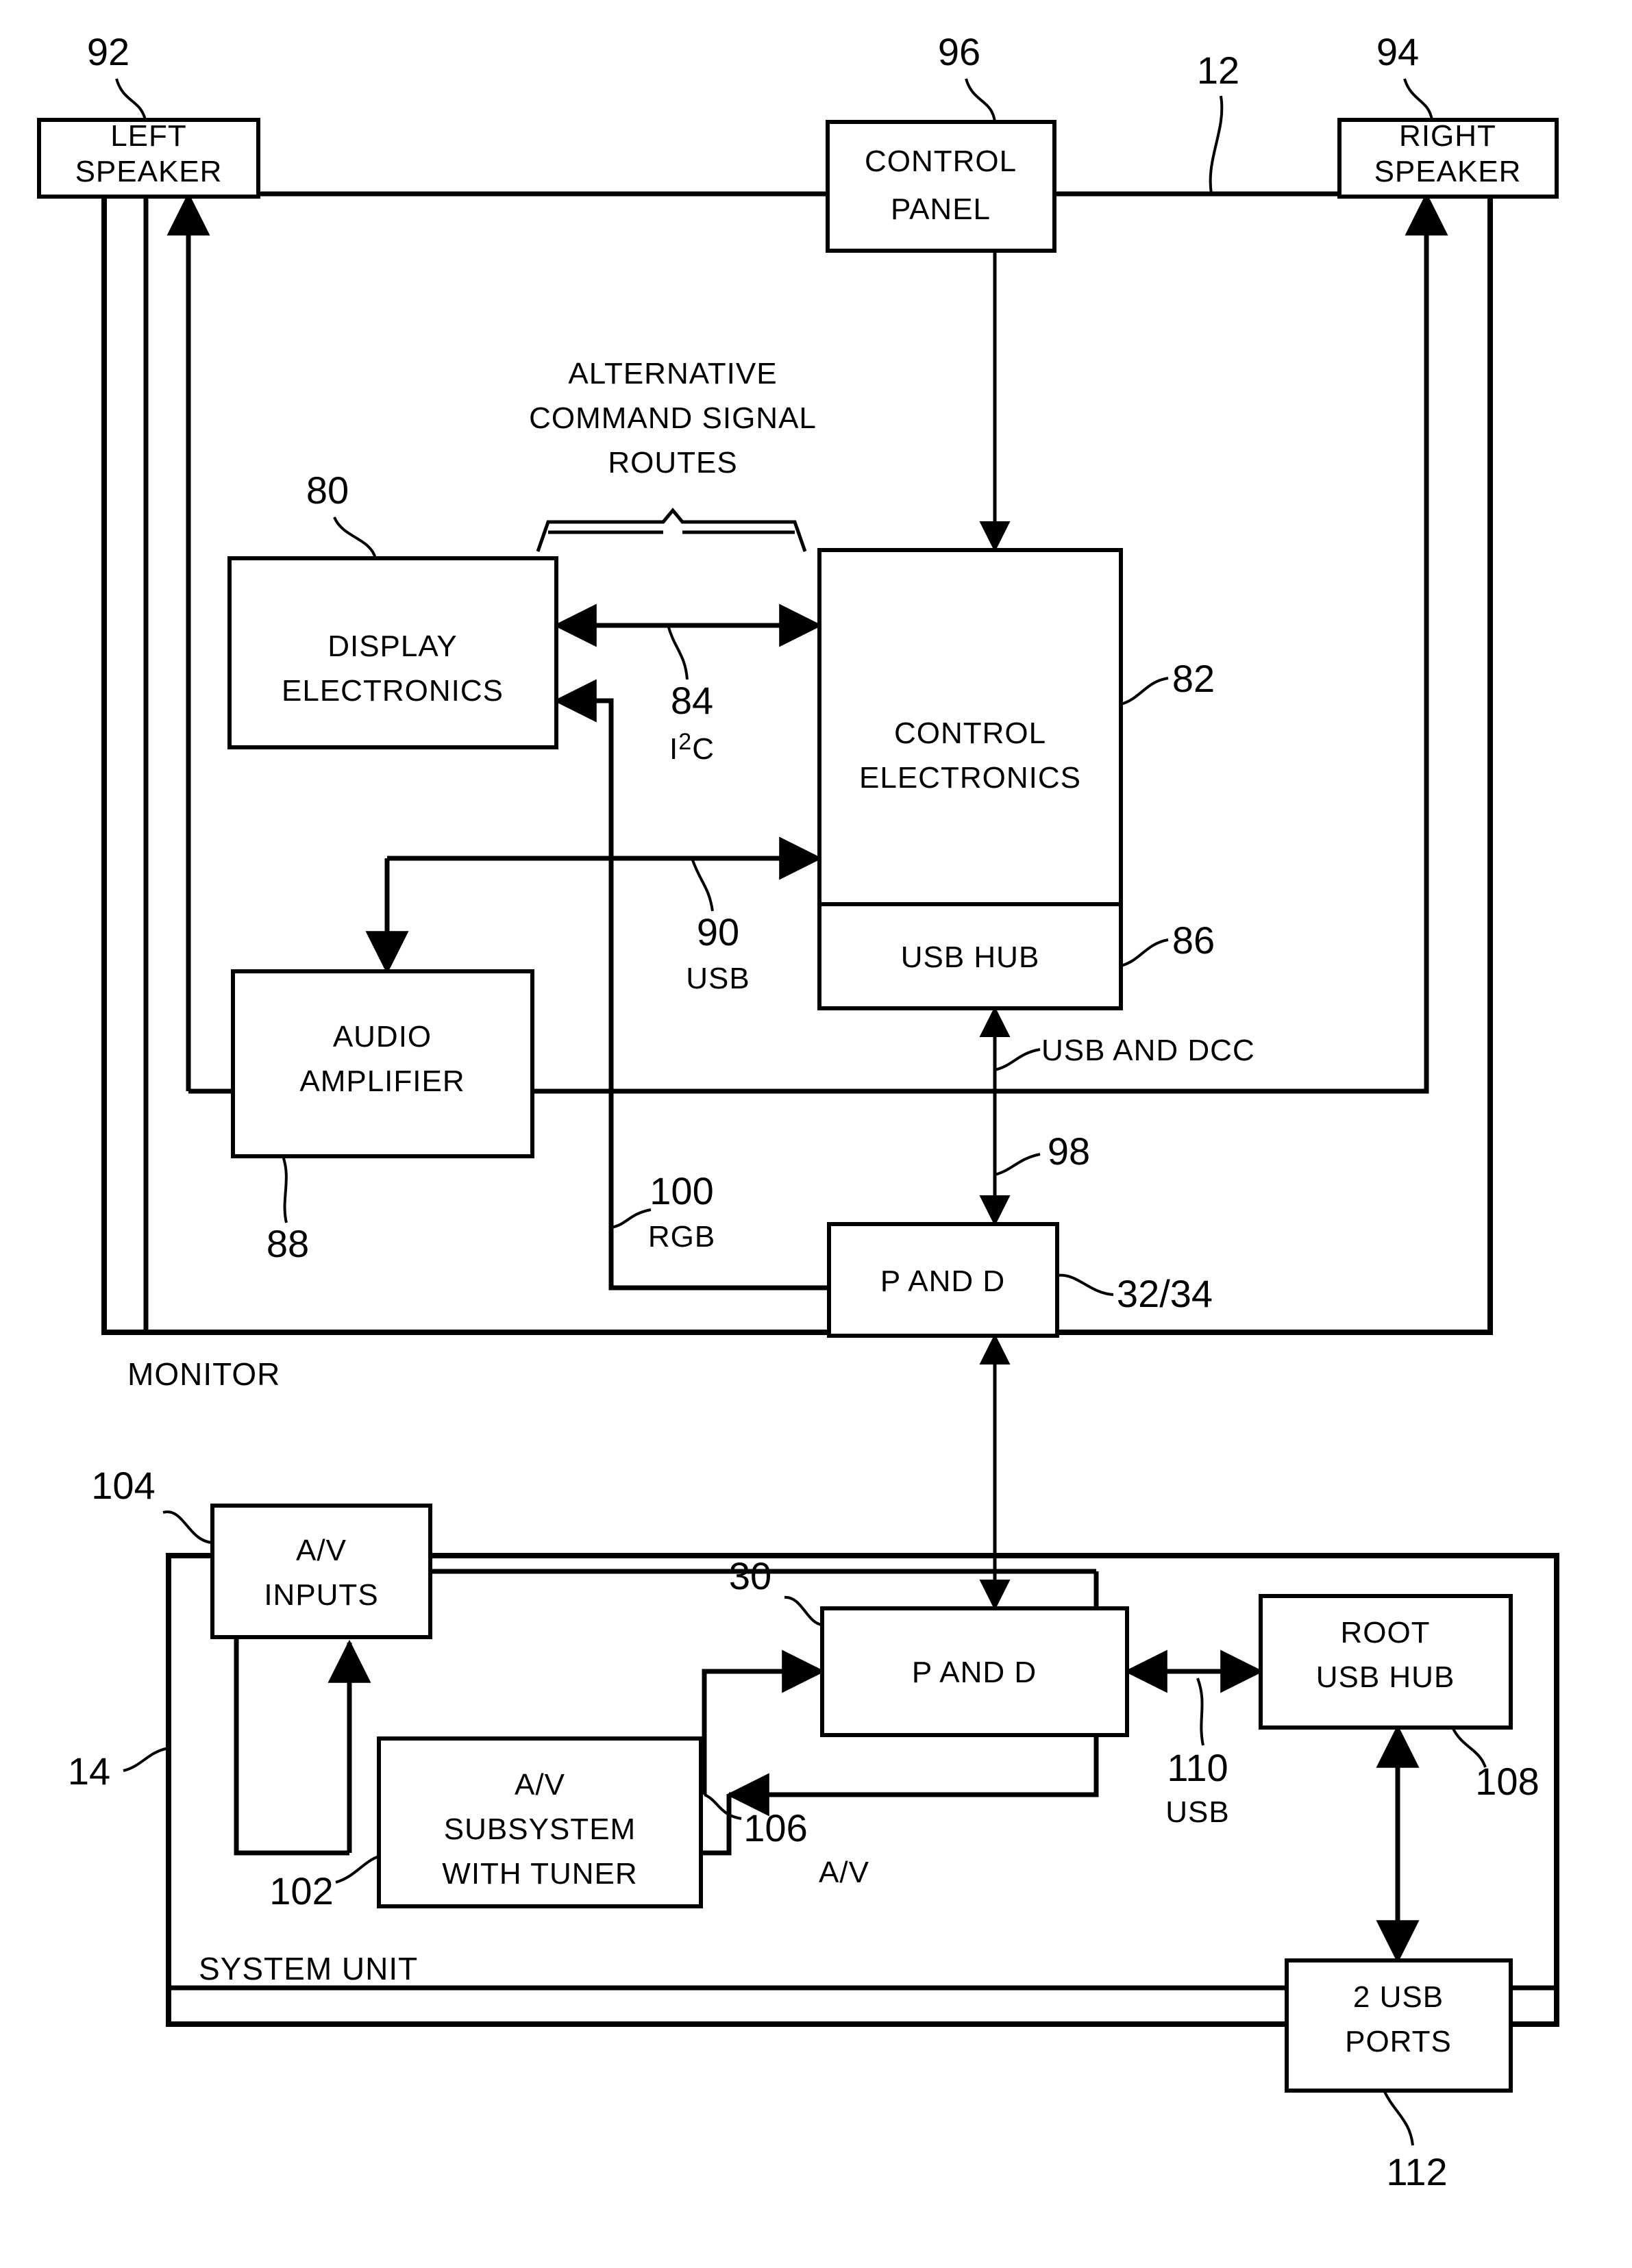 This screenshot has height=2268, width=1632. Describe the element at coordinates (1447, 136) in the screenshot. I see `right-speaker-label-line1: RIGHT` at that location.